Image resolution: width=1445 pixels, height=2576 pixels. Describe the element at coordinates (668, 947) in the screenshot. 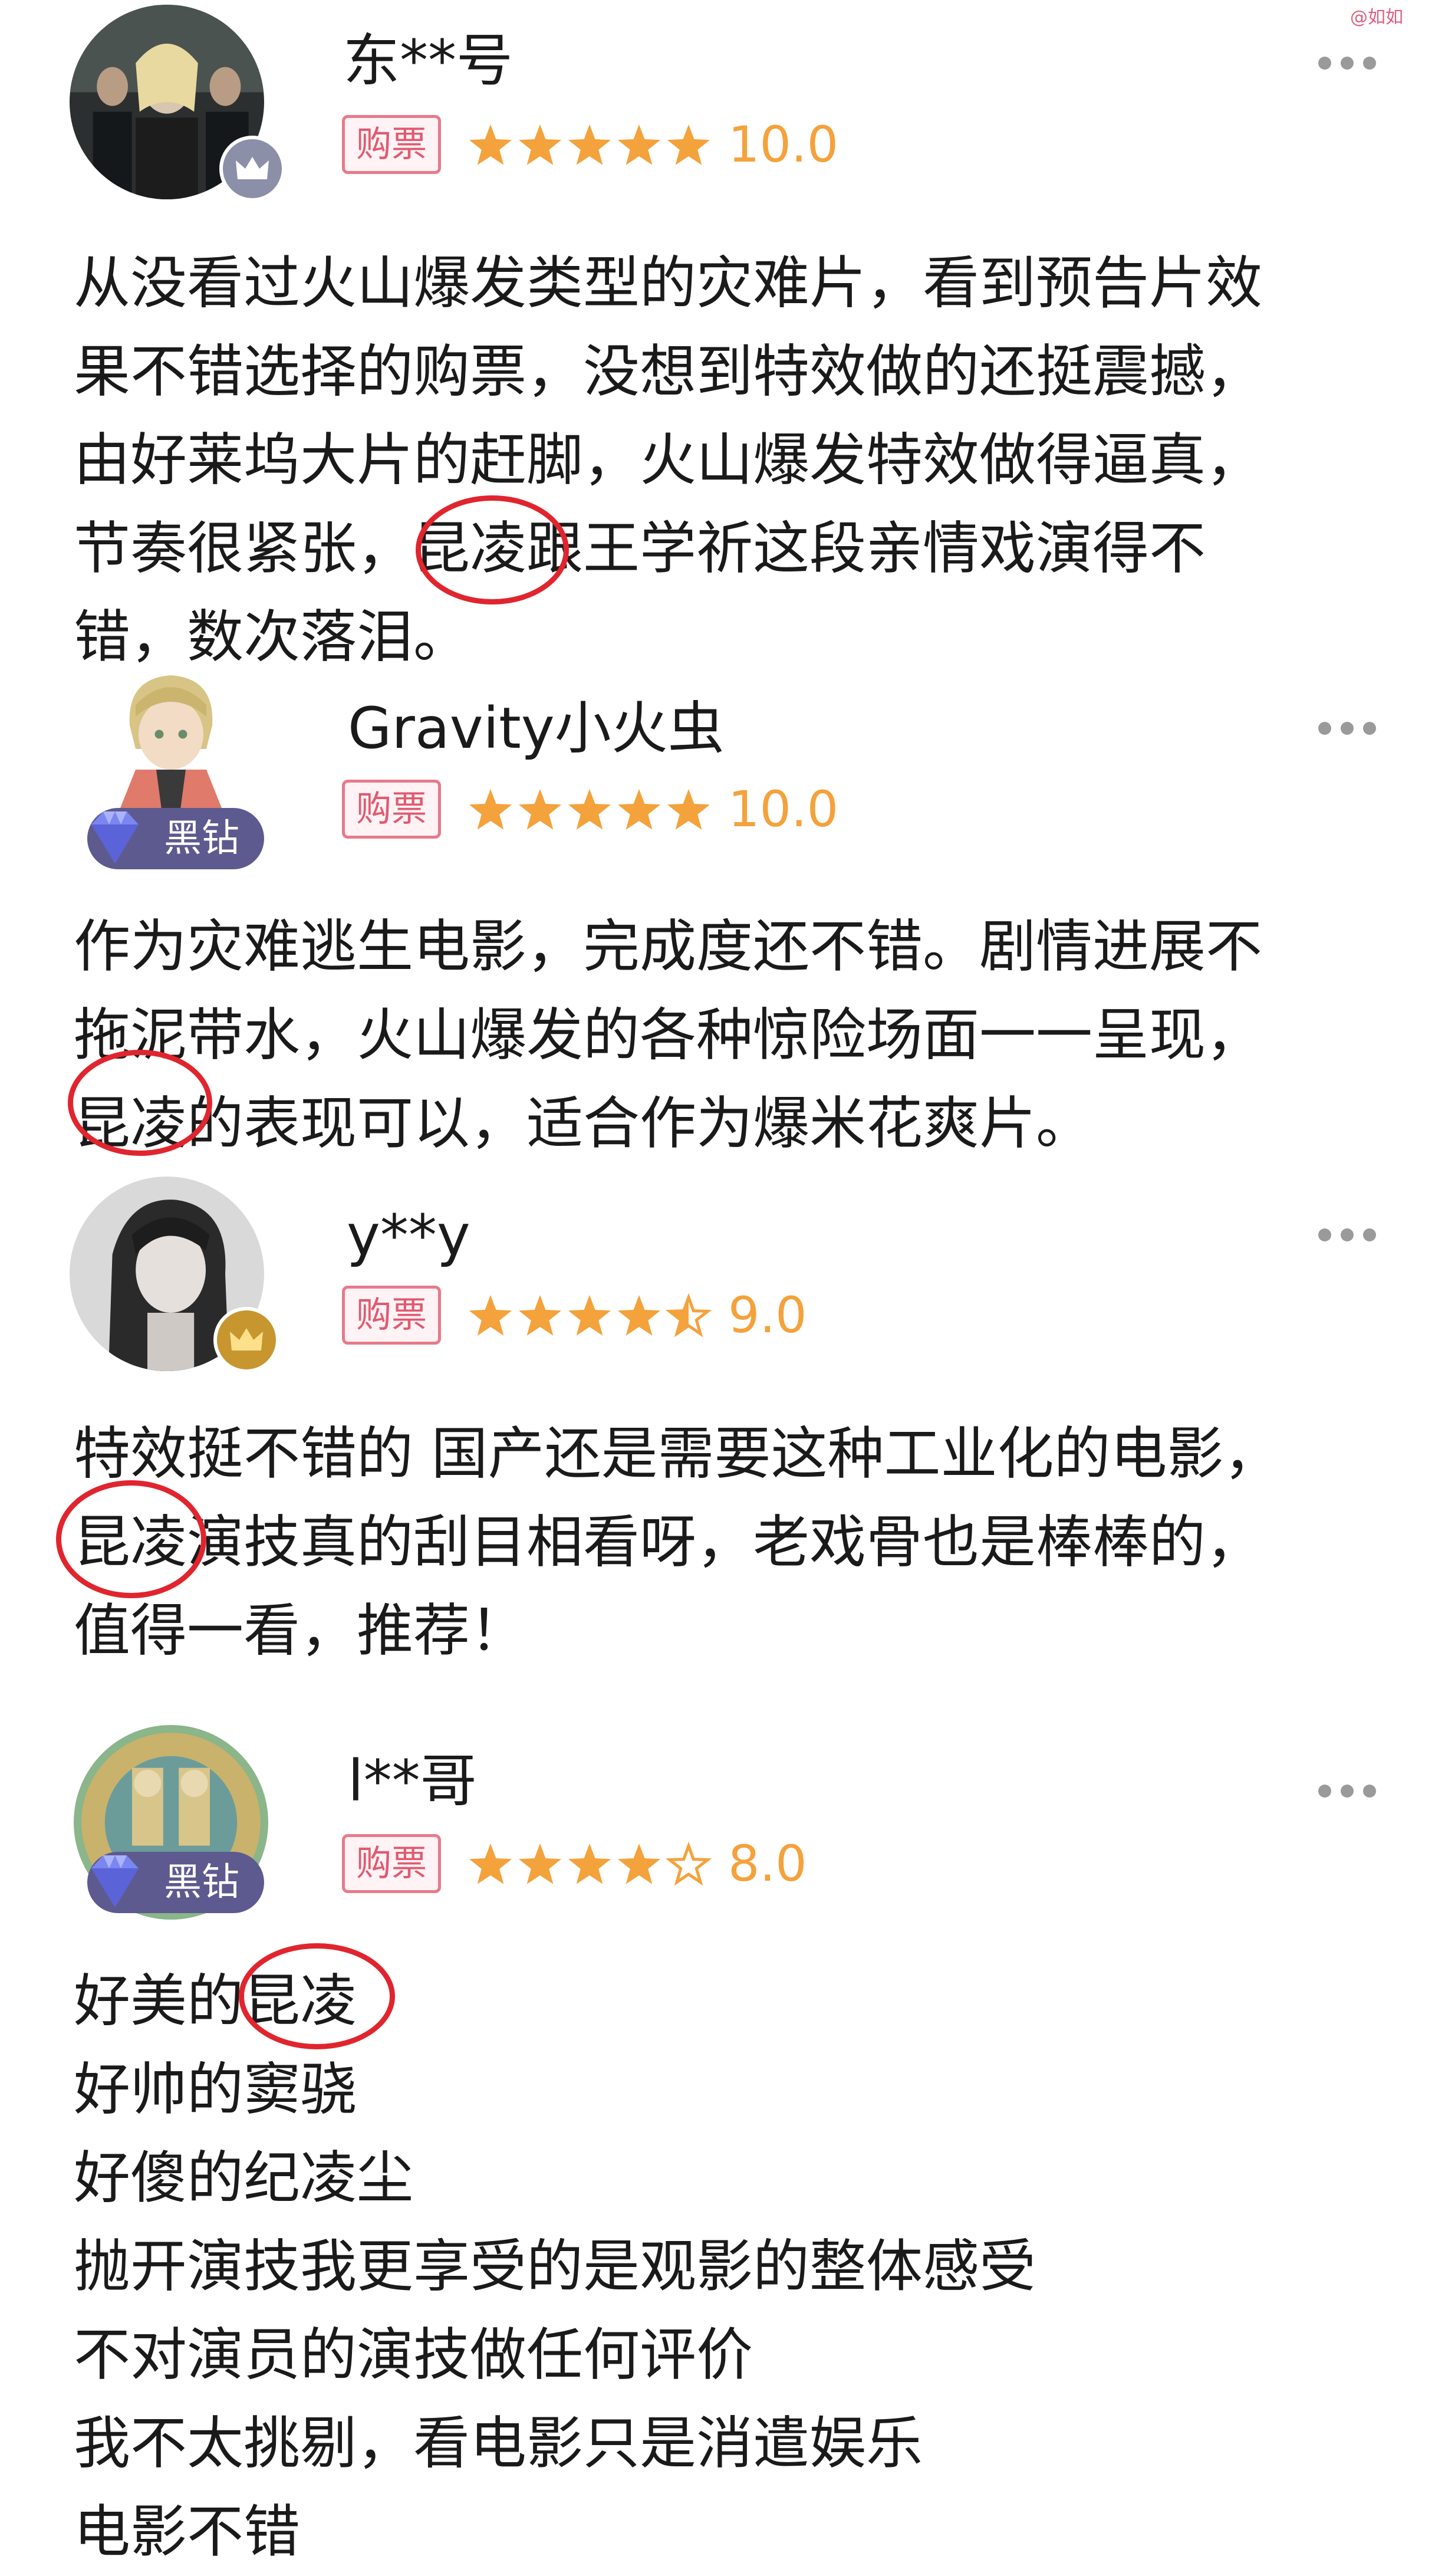

I see `review-line: 作为灾难逃生电影，完成度还不错。剧情进展不` at that location.